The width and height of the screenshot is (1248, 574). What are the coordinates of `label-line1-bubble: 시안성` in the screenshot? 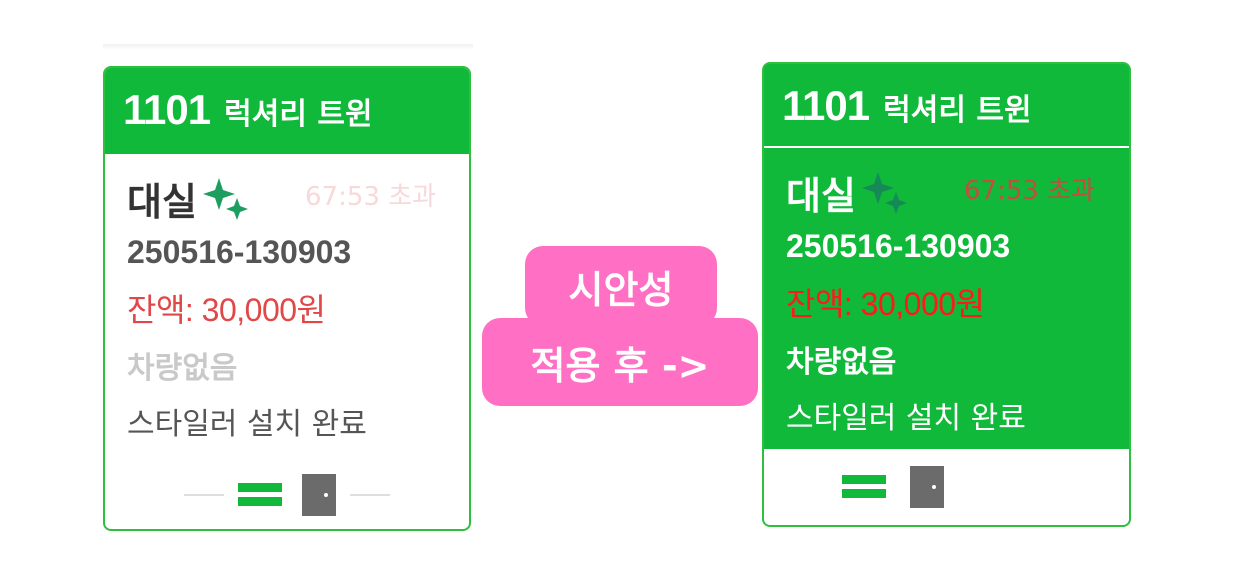 It's located at (621, 286).